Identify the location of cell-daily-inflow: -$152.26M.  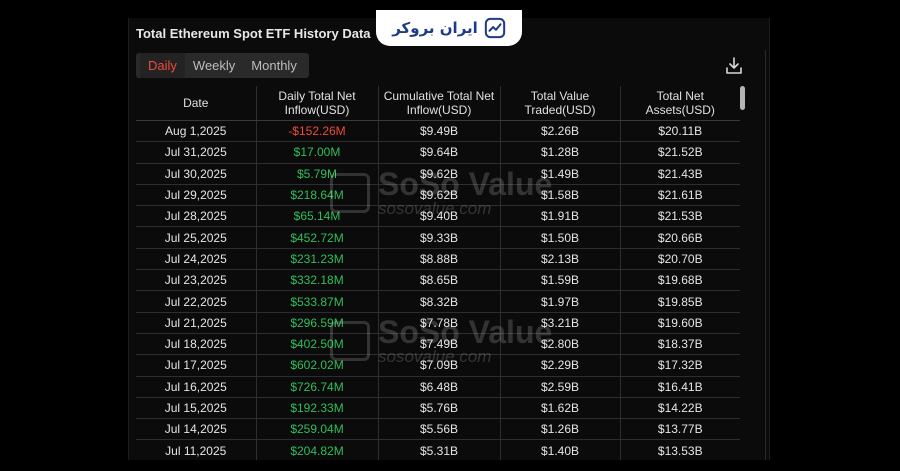
(316, 131).